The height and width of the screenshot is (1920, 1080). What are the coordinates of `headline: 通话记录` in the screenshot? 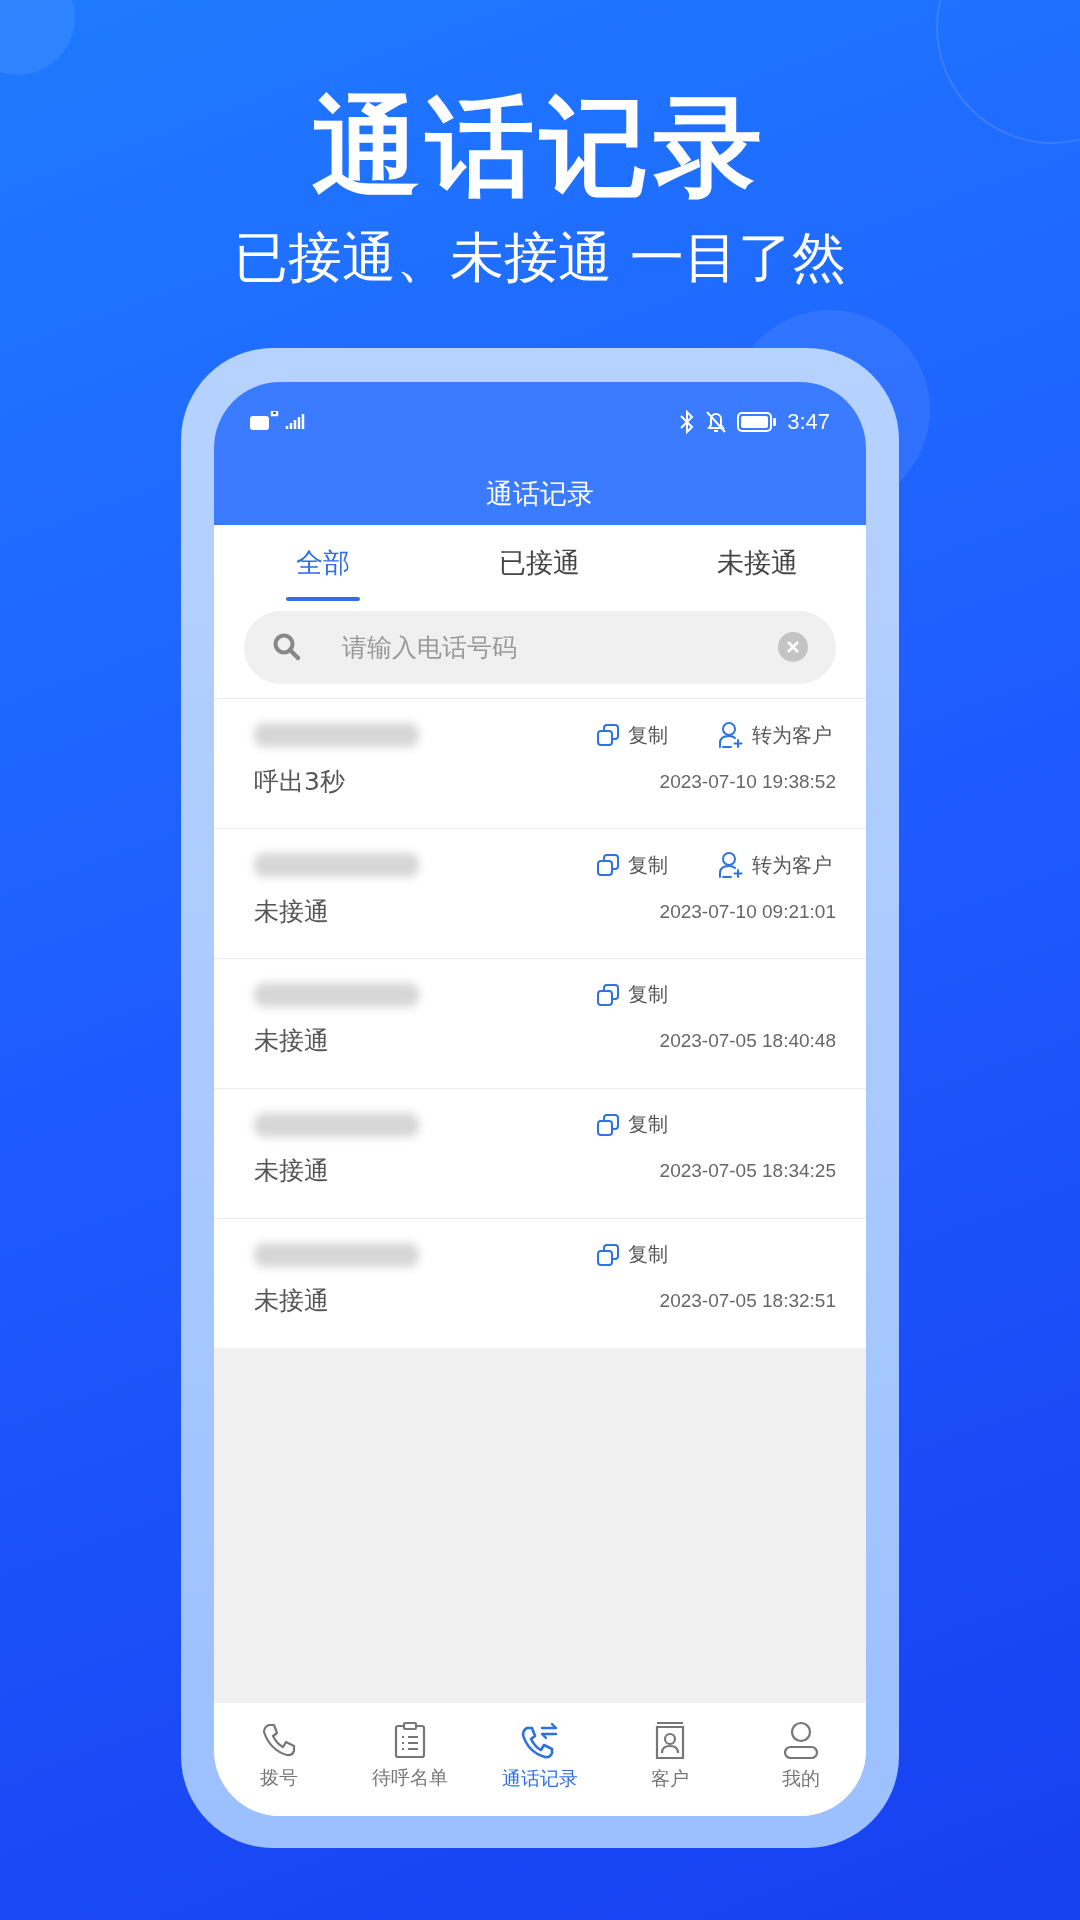 It's located at (540, 147).